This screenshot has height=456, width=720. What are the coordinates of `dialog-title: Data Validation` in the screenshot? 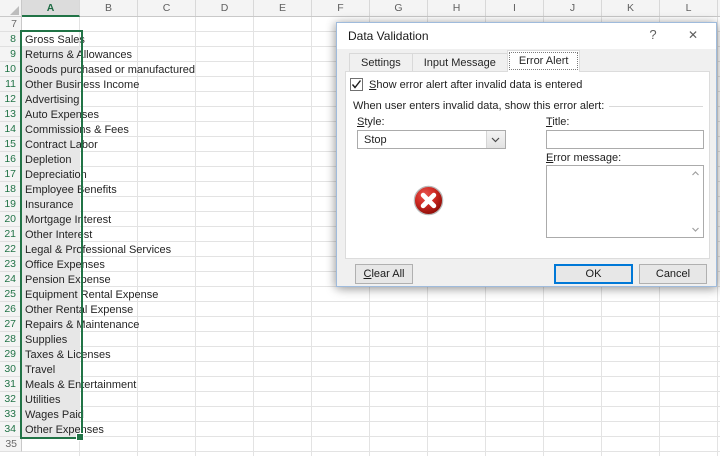 It's located at (388, 36).